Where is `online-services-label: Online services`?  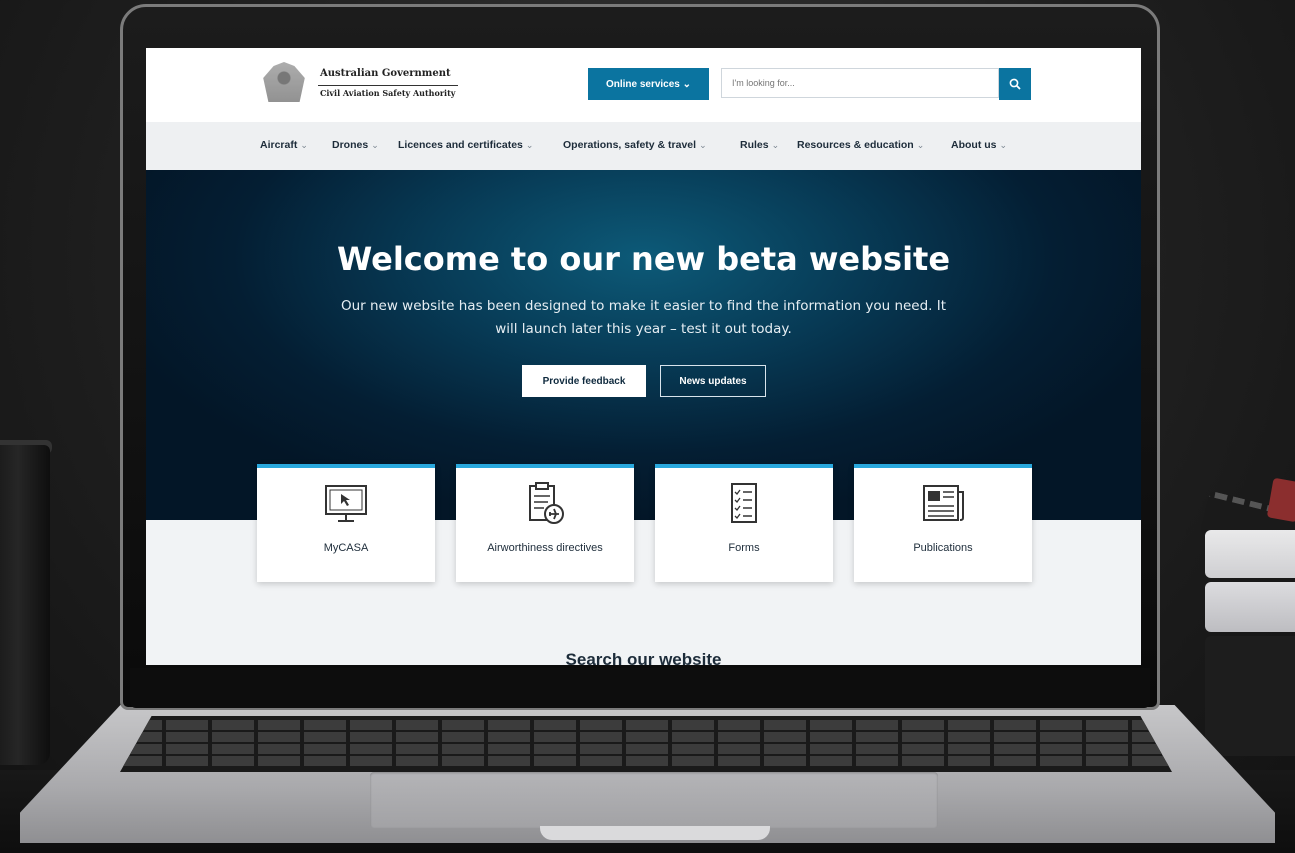 online-services-label: Online services is located at coordinates (642, 84).